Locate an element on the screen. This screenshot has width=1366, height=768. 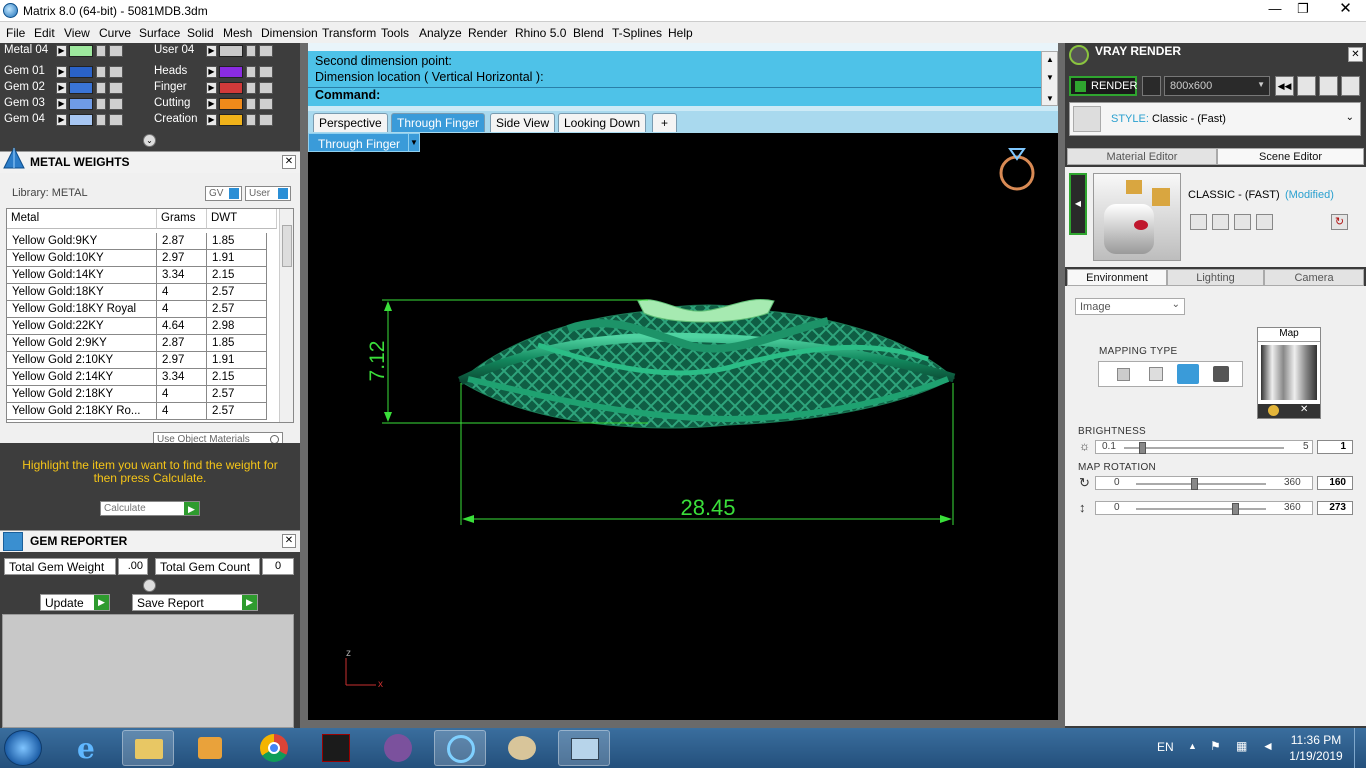
menu-analyze: Analyze is located at coordinates (440, 33).